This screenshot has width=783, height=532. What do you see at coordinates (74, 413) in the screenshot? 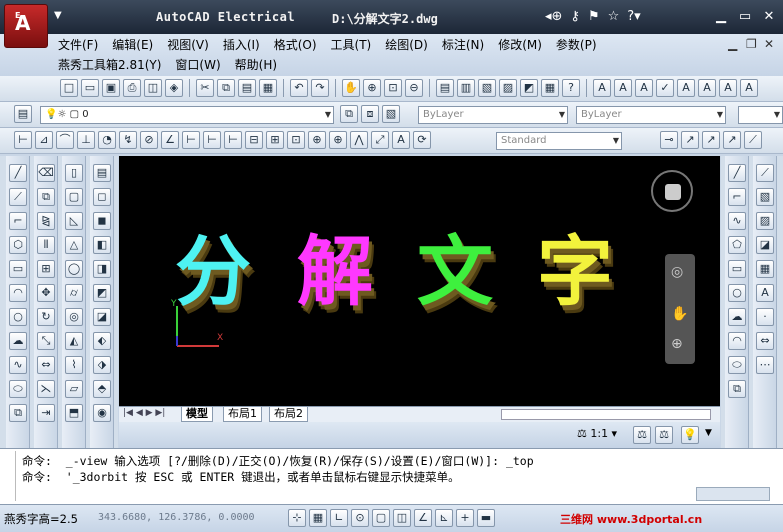
I see `extrude-icon: ⬒` at bounding box center [74, 413].